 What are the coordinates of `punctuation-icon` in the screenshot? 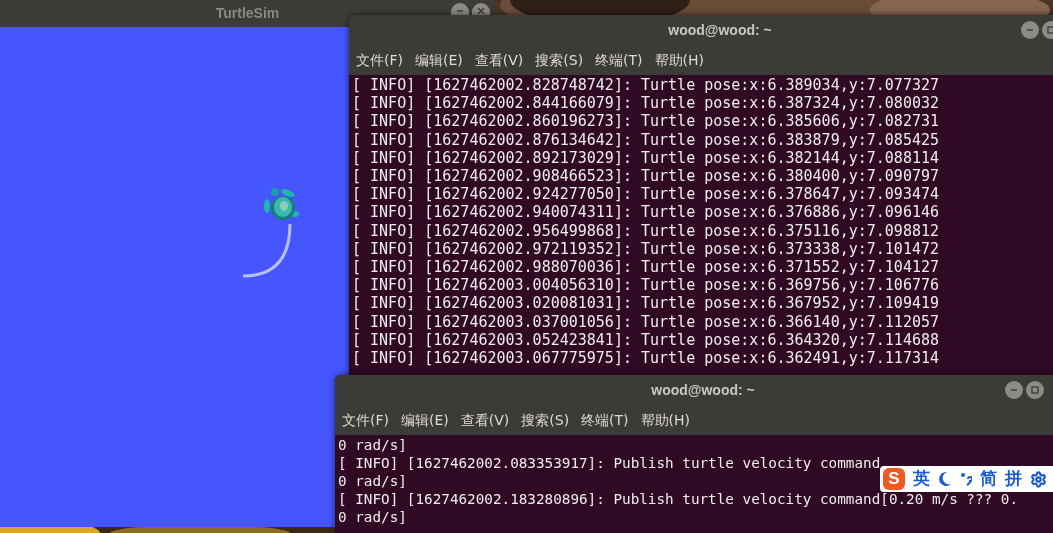 It's located at (966, 479).